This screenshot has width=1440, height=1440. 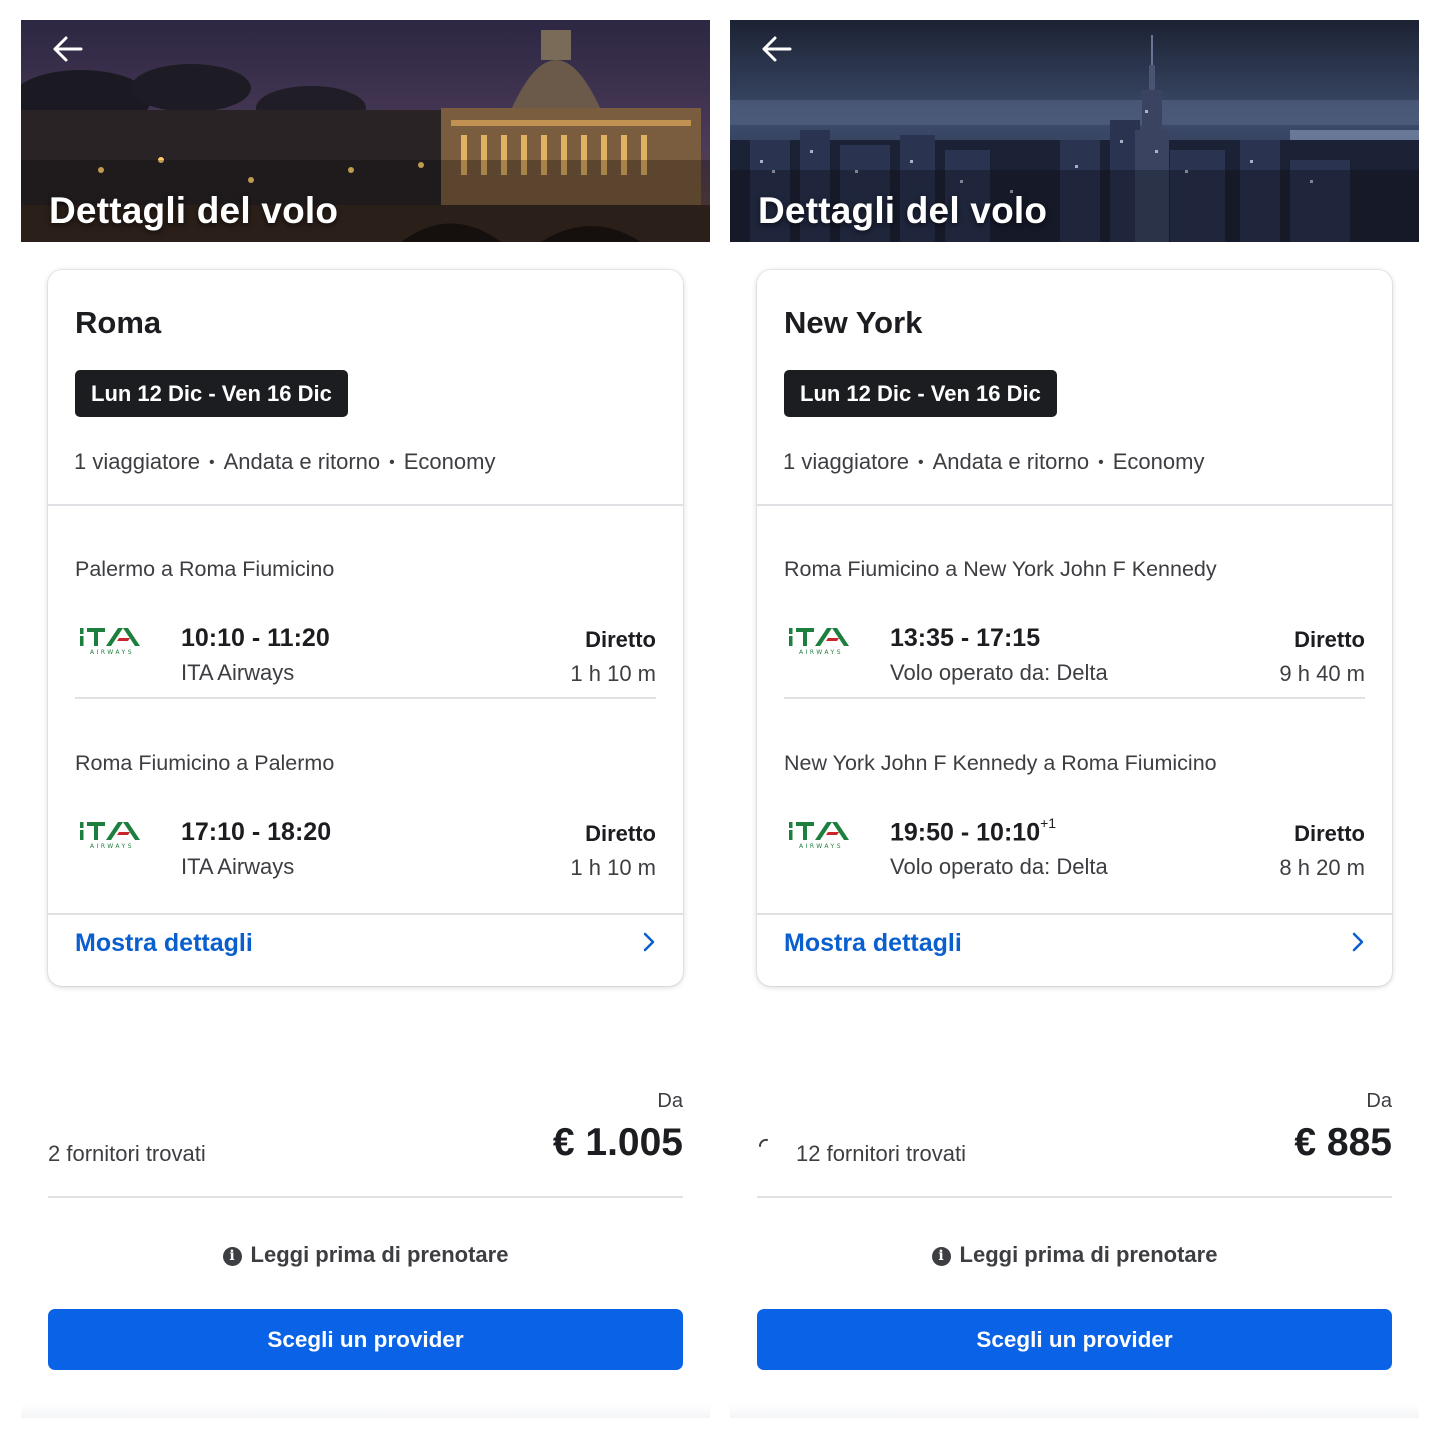 I want to click on leg-times: 13:35 - 17:15, so click(x=965, y=638).